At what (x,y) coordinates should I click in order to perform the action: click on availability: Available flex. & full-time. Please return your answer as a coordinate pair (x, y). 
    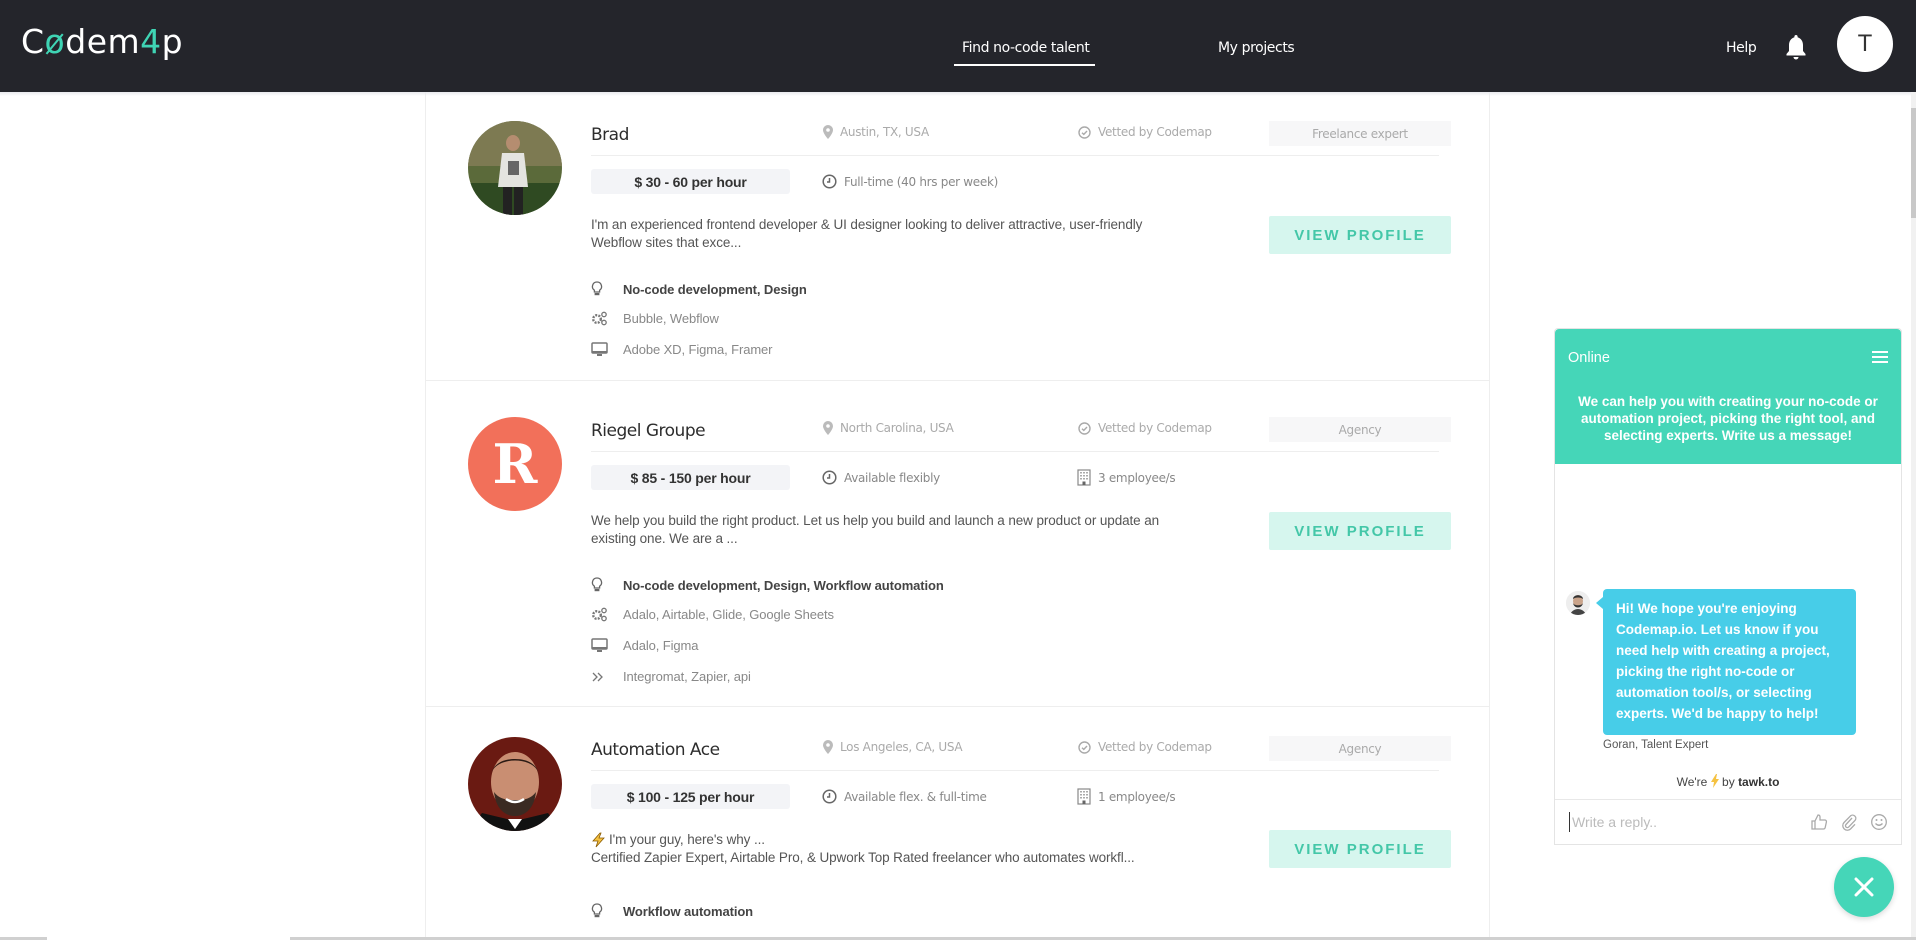
    Looking at the image, I should click on (904, 796).